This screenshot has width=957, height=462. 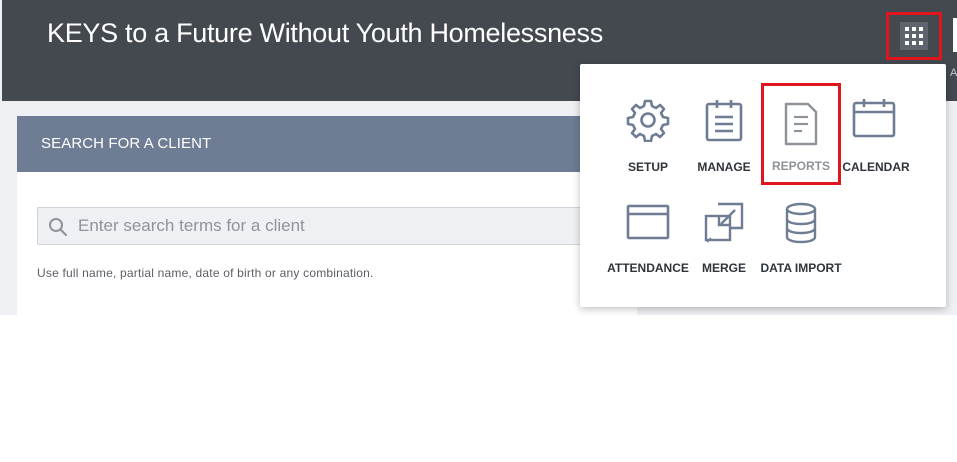 I want to click on menu-label-manage: MANAGE, so click(x=724, y=167).